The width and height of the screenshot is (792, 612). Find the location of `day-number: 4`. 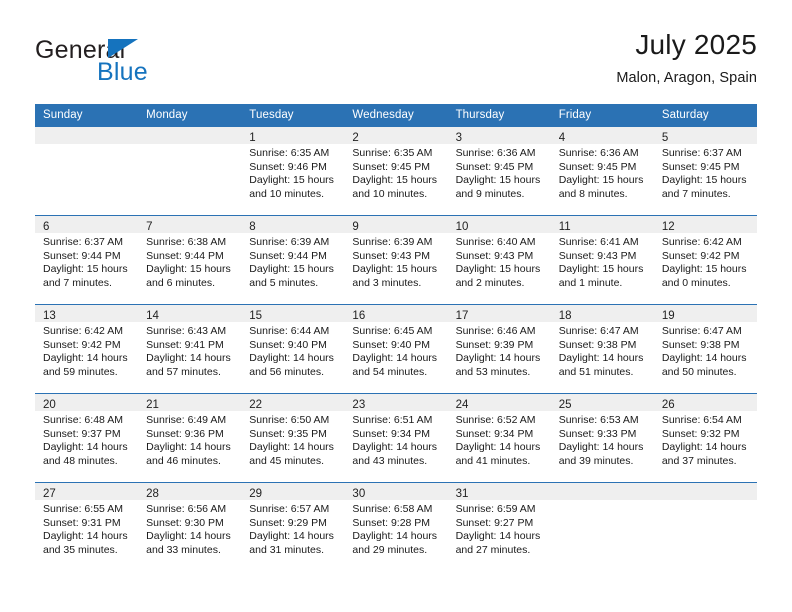

day-number: 4 is located at coordinates (562, 138).